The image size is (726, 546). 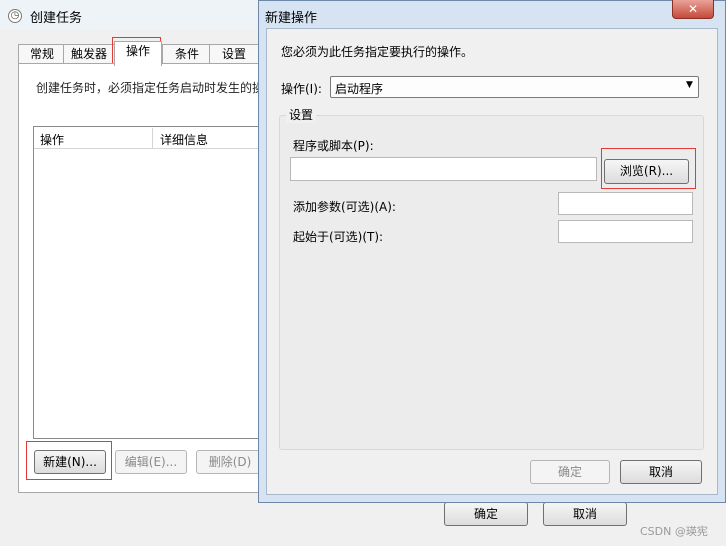 I want to click on start-in-input, so click(x=625, y=231).